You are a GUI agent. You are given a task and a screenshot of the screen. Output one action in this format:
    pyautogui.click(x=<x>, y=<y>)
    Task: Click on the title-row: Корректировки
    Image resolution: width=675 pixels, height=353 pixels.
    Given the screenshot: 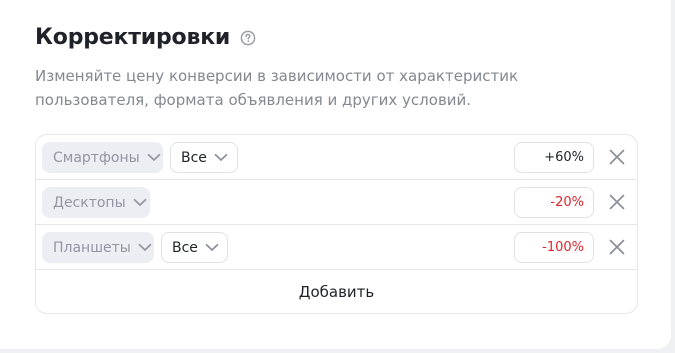 What is the action you would take?
    pyautogui.click(x=145, y=37)
    